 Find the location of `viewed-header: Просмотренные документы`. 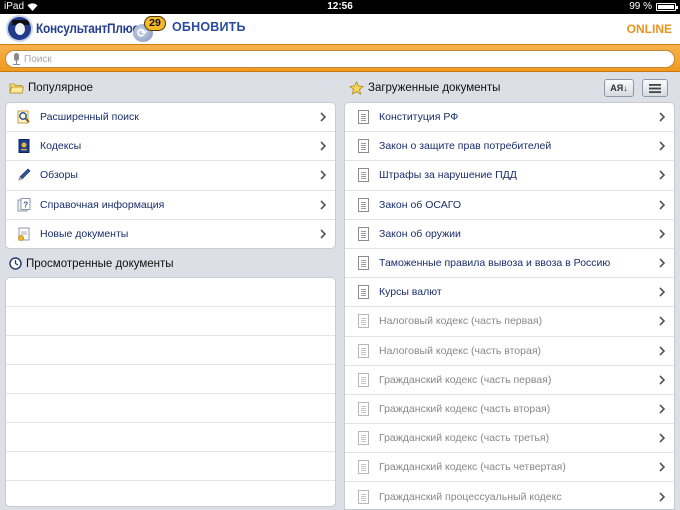

viewed-header: Просмотренные документы is located at coordinates (91, 263).